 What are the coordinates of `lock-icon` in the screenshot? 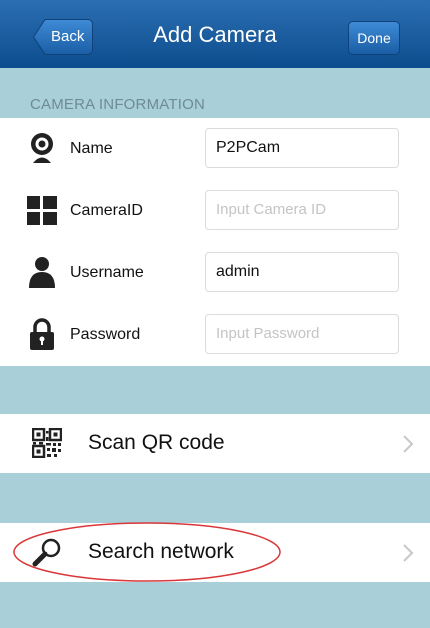 It's located at (42, 334).